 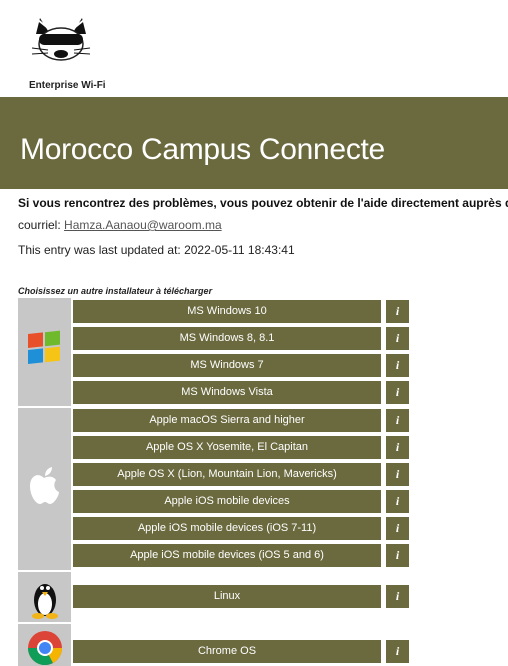 I want to click on windows-panel, so click(x=44, y=352).